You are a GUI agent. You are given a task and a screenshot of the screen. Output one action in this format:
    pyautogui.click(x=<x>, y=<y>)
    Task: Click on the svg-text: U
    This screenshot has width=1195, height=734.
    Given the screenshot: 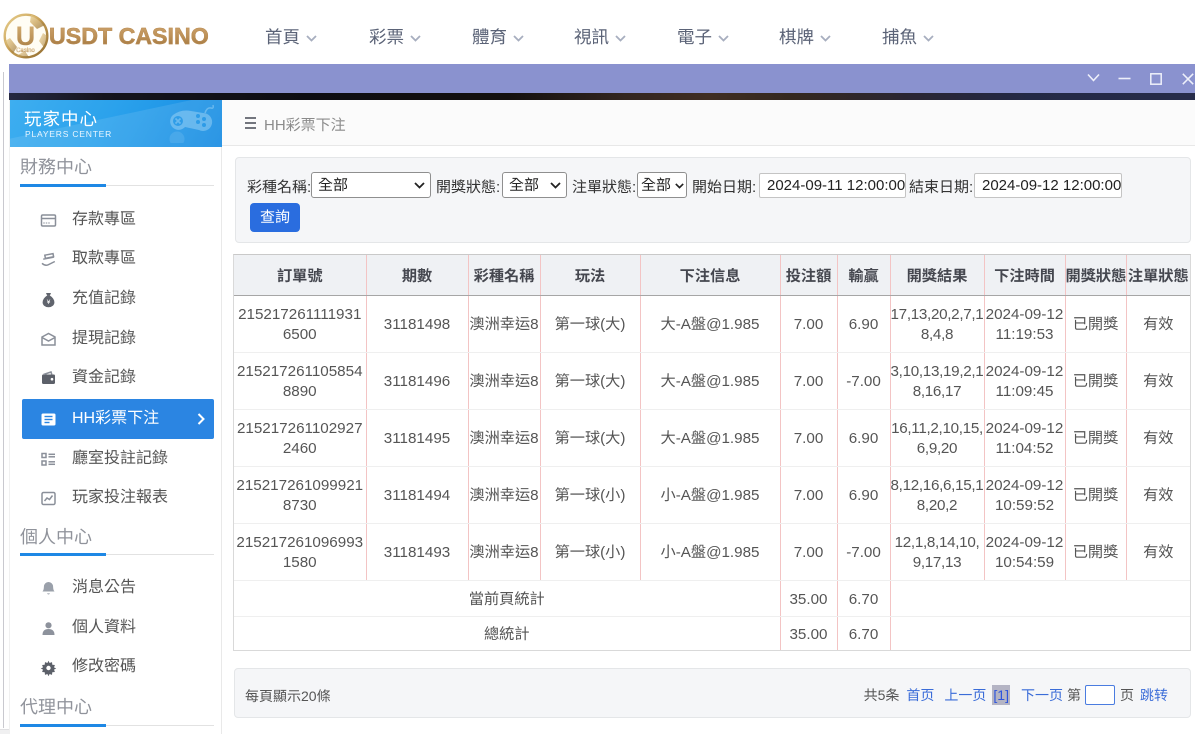 What is the action you would take?
    pyautogui.click(x=26, y=36)
    